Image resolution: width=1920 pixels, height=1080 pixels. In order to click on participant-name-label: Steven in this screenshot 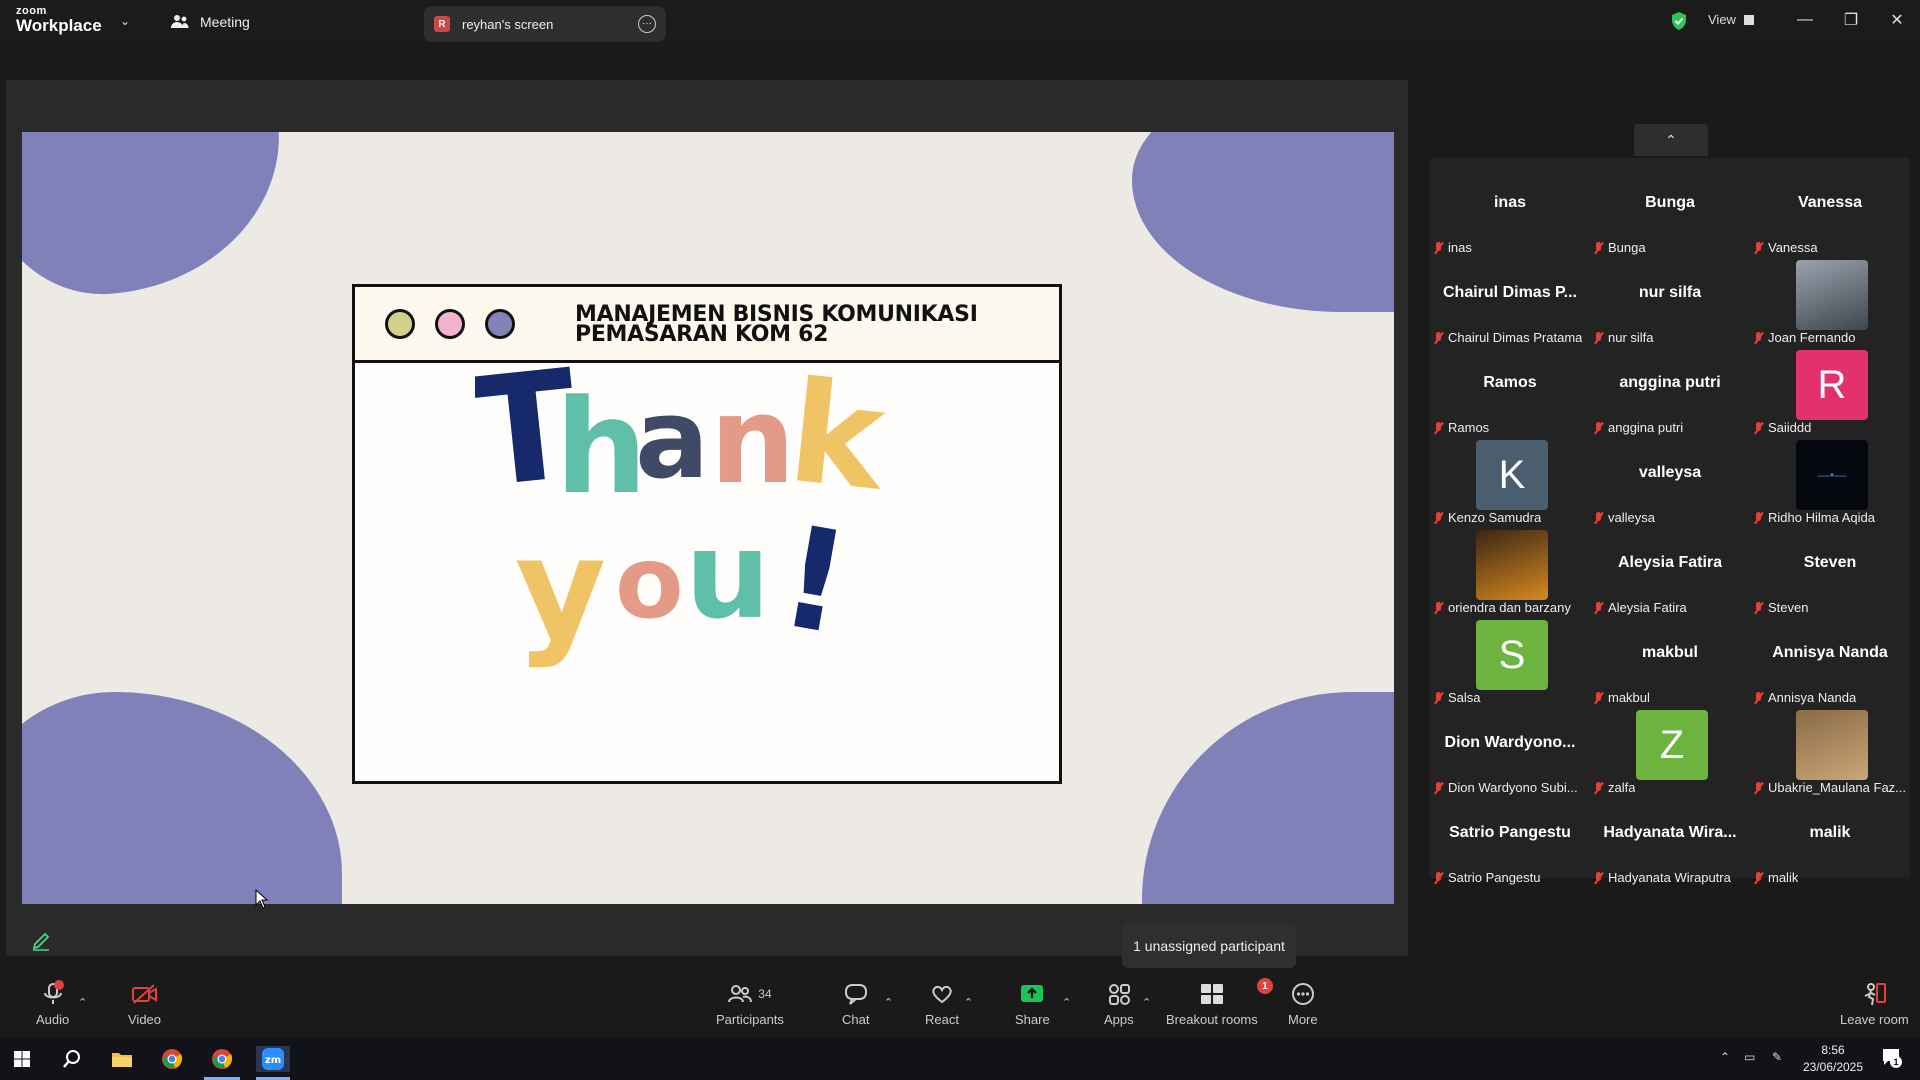, I will do `click(1781, 607)`.